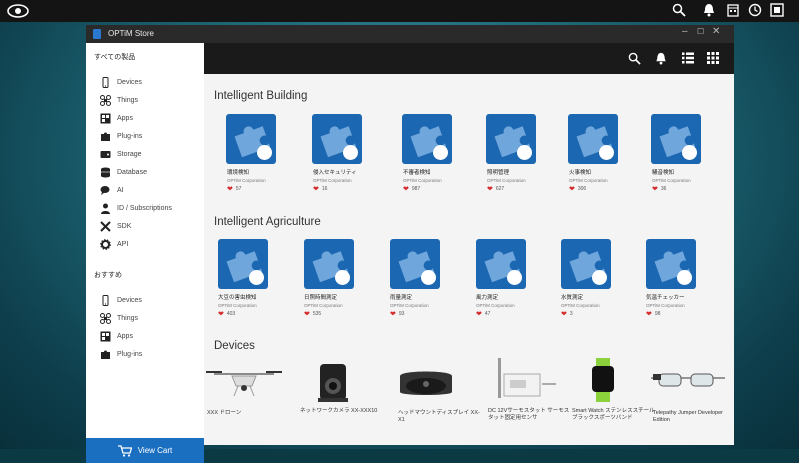 The image size is (799, 463). I want to click on gear-icon, so click(105, 244).